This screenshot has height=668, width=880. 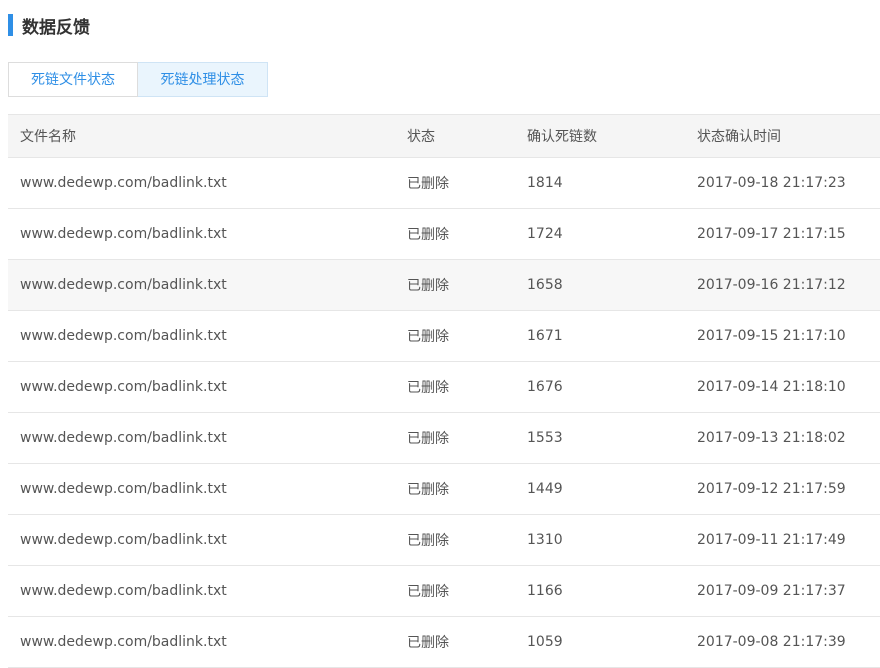 What do you see at coordinates (782, 183) in the screenshot?
I see `cell-confirm-time: 2017-09-18 21:17:23` at bounding box center [782, 183].